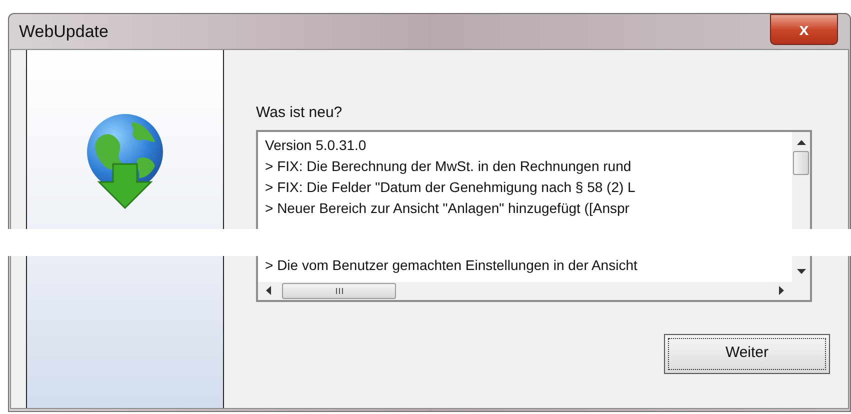  I want to click on release-note-line: > Neuer Bereich zur Ansicht "Anlagen" hinzugefügt ([Anspr, so click(447, 208).